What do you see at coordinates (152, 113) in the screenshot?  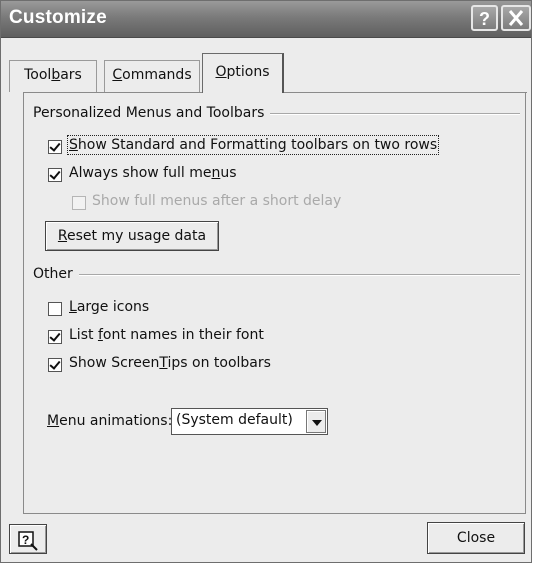 I see `group-heading-personalized: Personalized Menus and Toolbars` at bounding box center [152, 113].